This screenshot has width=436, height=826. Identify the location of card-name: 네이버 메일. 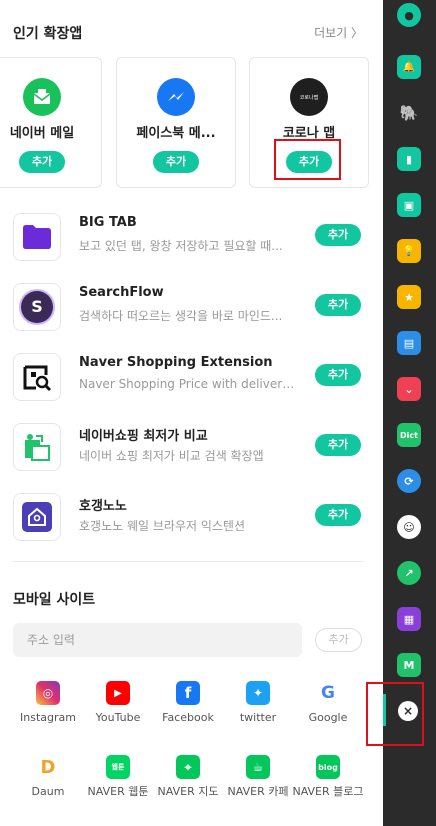
(42, 133).